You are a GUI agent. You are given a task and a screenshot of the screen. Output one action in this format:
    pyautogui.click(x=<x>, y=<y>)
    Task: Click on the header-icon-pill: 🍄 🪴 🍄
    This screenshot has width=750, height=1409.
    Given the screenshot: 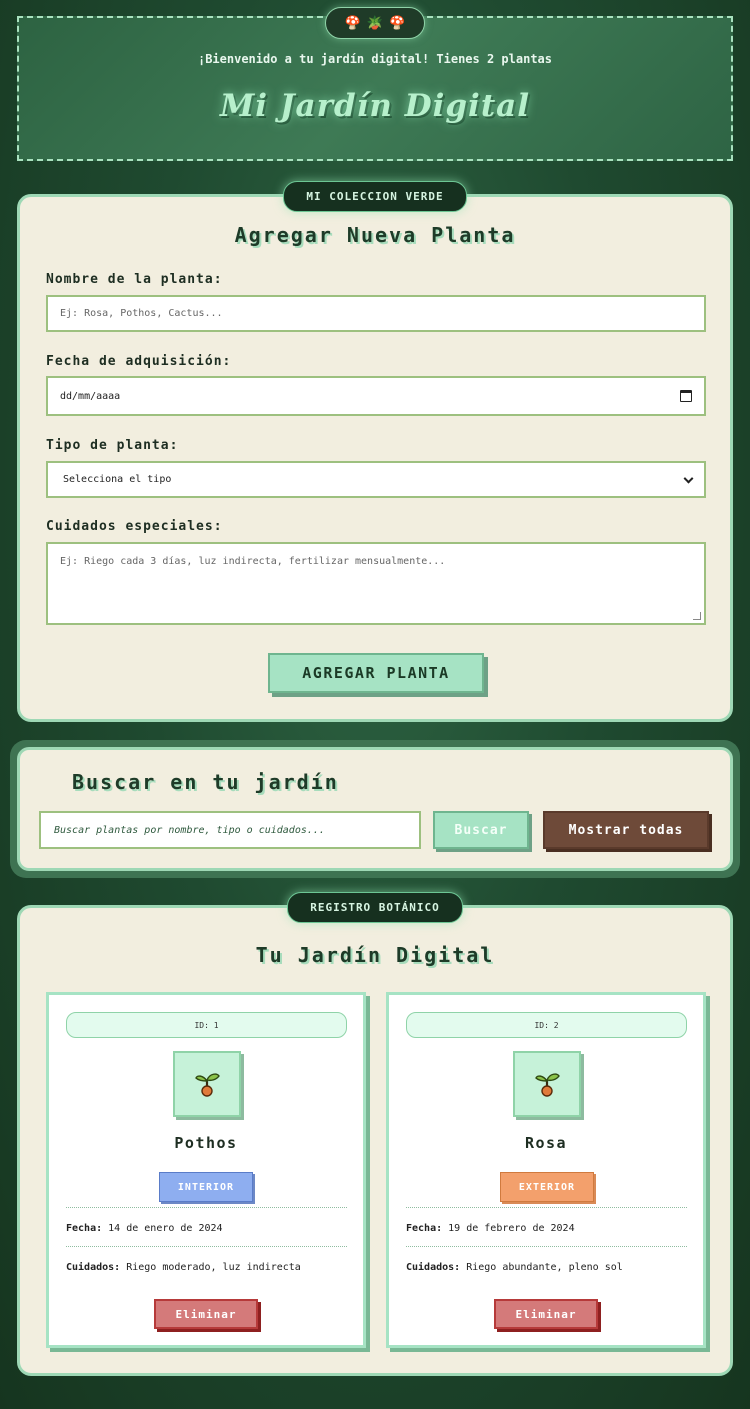 What is the action you would take?
    pyautogui.click(x=375, y=23)
    